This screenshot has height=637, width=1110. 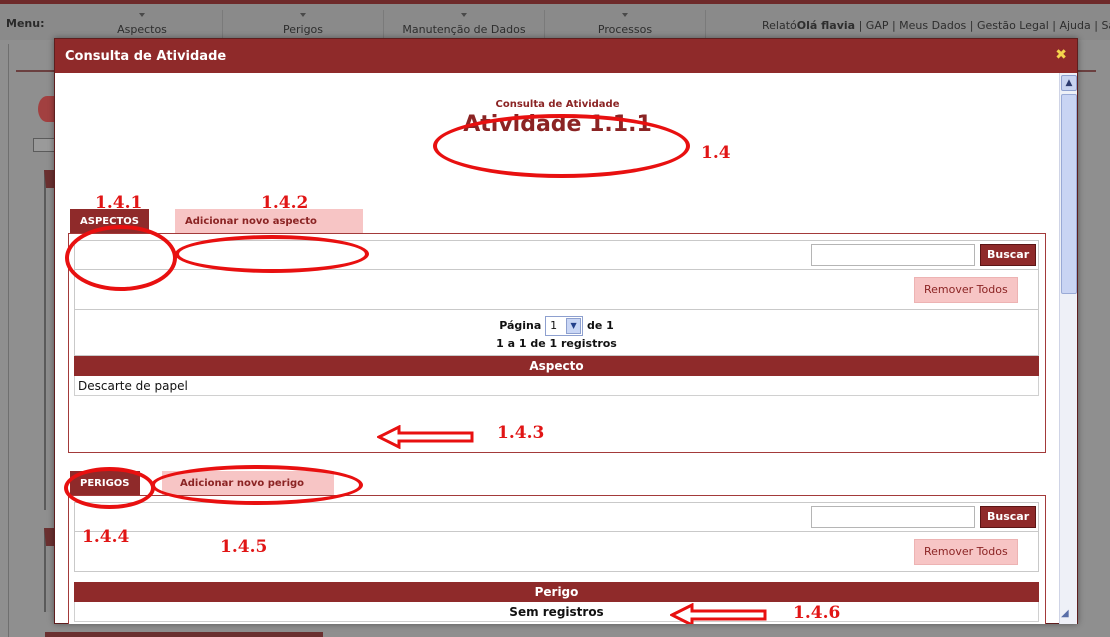 What do you see at coordinates (966, 552) in the screenshot?
I see `perigos-remove-all-button: Remover Todos` at bounding box center [966, 552].